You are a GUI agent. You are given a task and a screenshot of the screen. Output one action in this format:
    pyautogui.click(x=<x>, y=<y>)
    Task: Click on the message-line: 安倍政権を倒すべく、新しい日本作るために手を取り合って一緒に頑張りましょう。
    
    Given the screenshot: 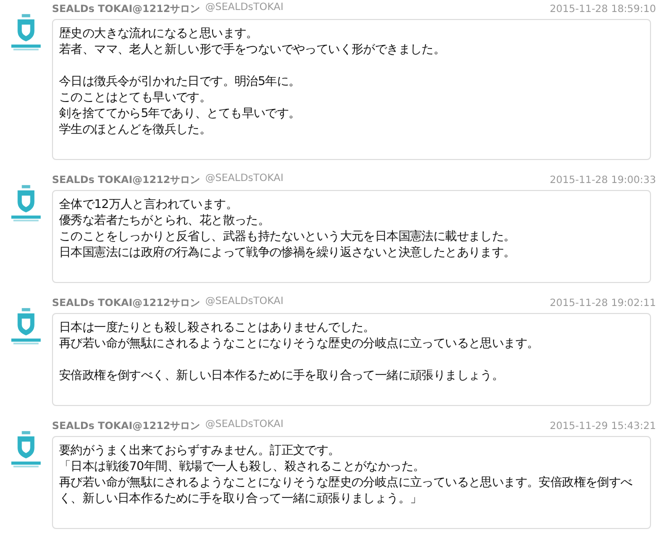 What is the action you would take?
    pyautogui.click(x=281, y=375)
    